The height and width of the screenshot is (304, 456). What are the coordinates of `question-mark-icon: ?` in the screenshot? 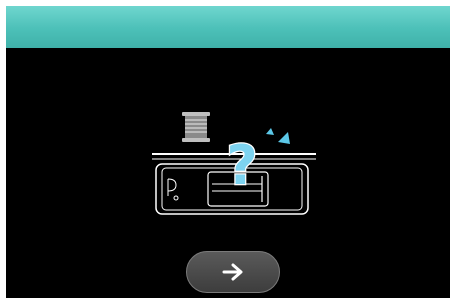 It's located at (242, 166).